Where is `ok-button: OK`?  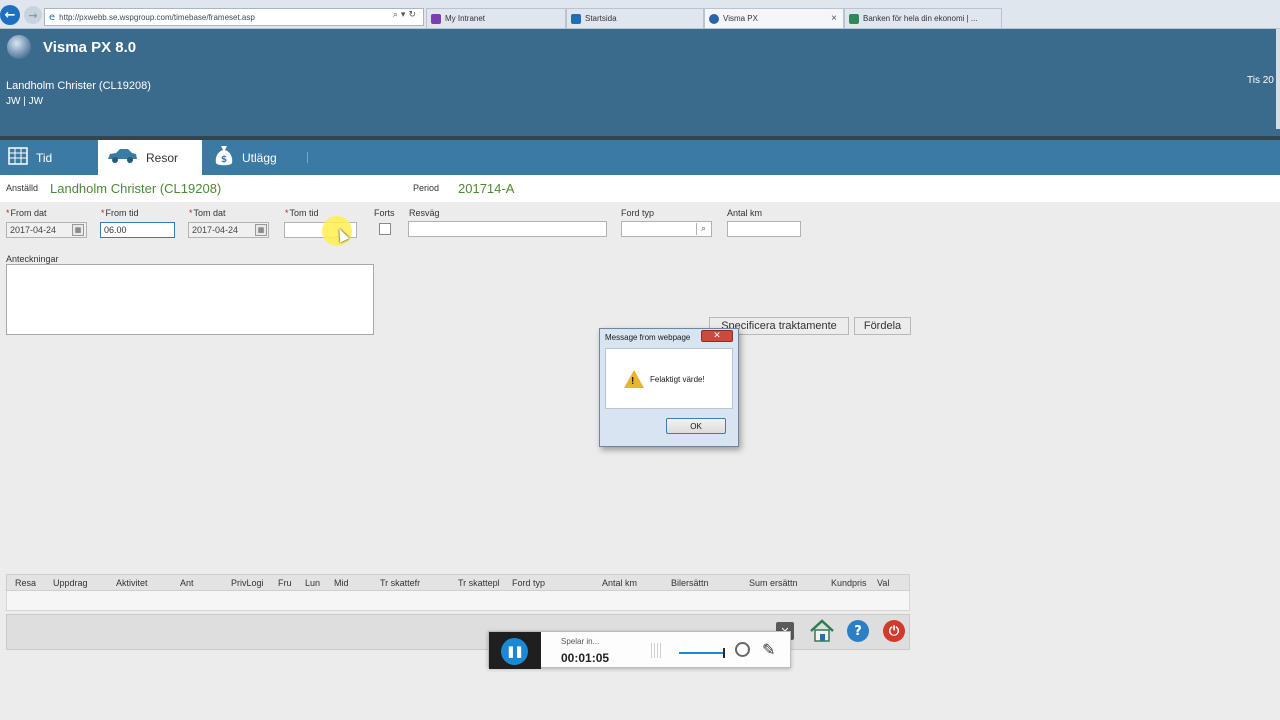
ok-button: OK is located at coordinates (696, 426).